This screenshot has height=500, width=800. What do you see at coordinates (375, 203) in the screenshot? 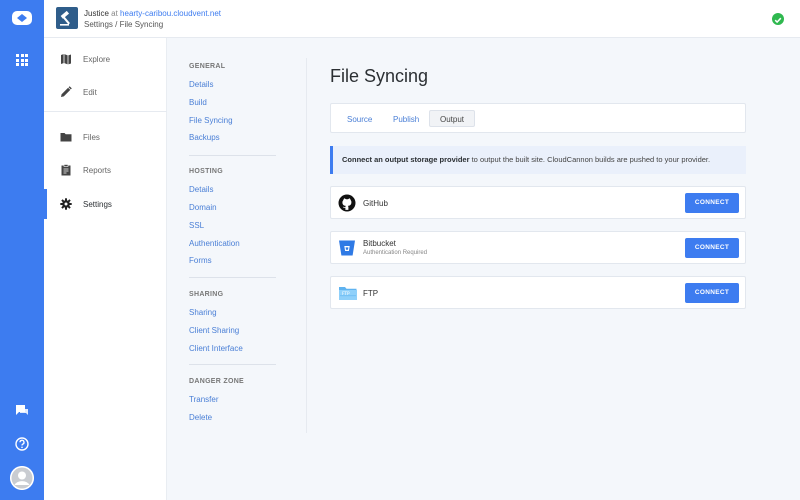
I see `provider-name: GitHub` at bounding box center [375, 203].